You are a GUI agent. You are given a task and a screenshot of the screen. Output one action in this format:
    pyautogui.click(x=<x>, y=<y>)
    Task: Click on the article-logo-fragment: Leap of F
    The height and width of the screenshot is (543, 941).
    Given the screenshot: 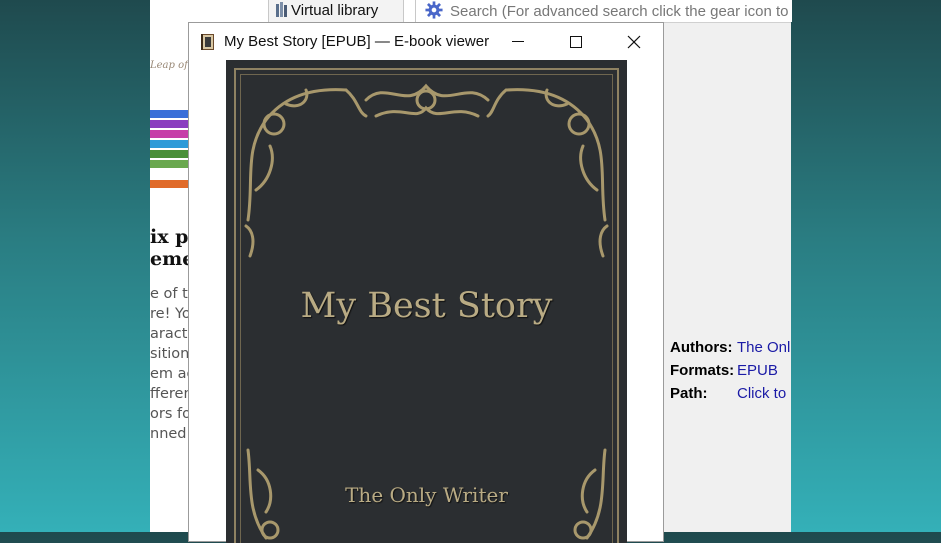 What is the action you would take?
    pyautogui.click(x=170, y=65)
    